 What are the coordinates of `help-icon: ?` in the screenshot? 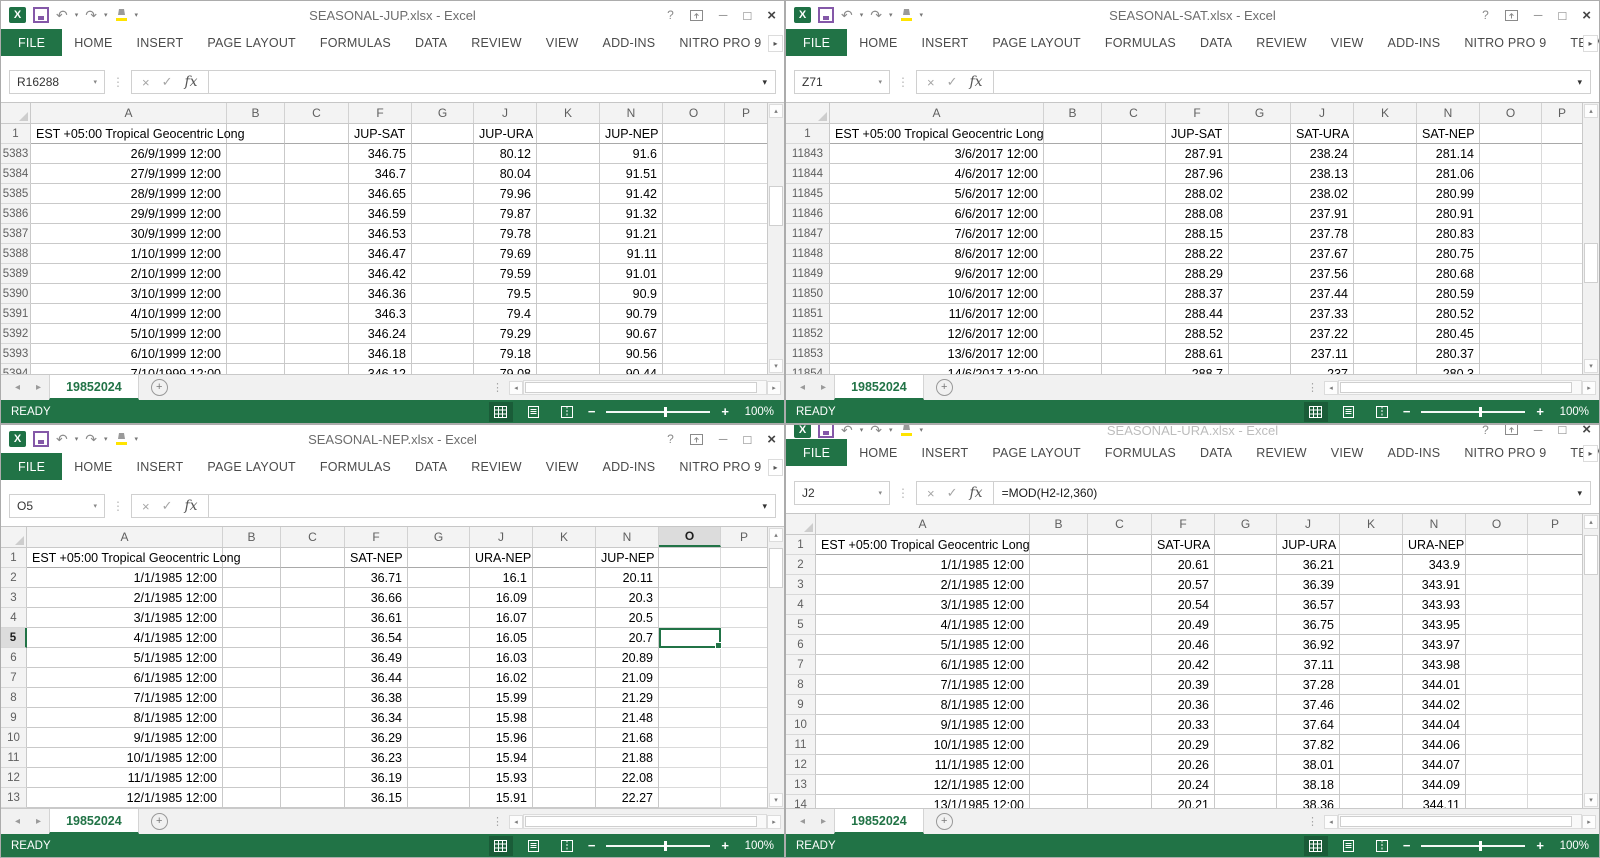 It's located at (670, 15).